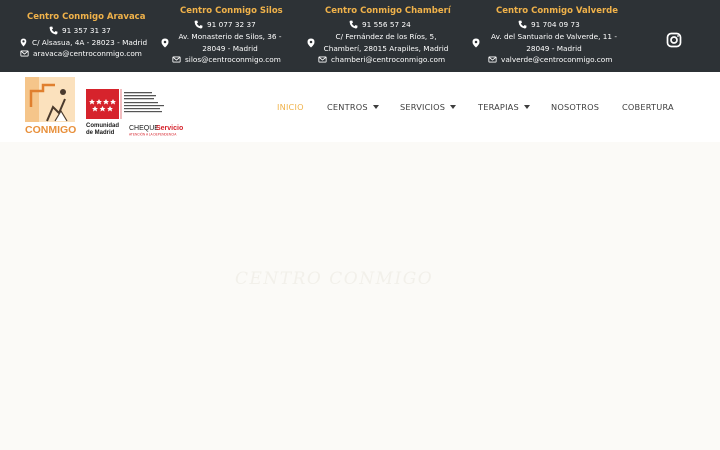  I want to click on email-line: silos@centroconmigo.com, so click(226, 59).